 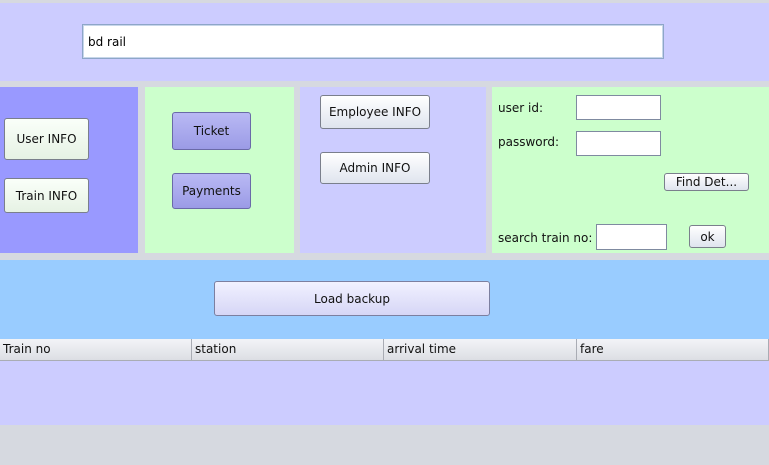 I want to click on password-label: password:, so click(x=529, y=142).